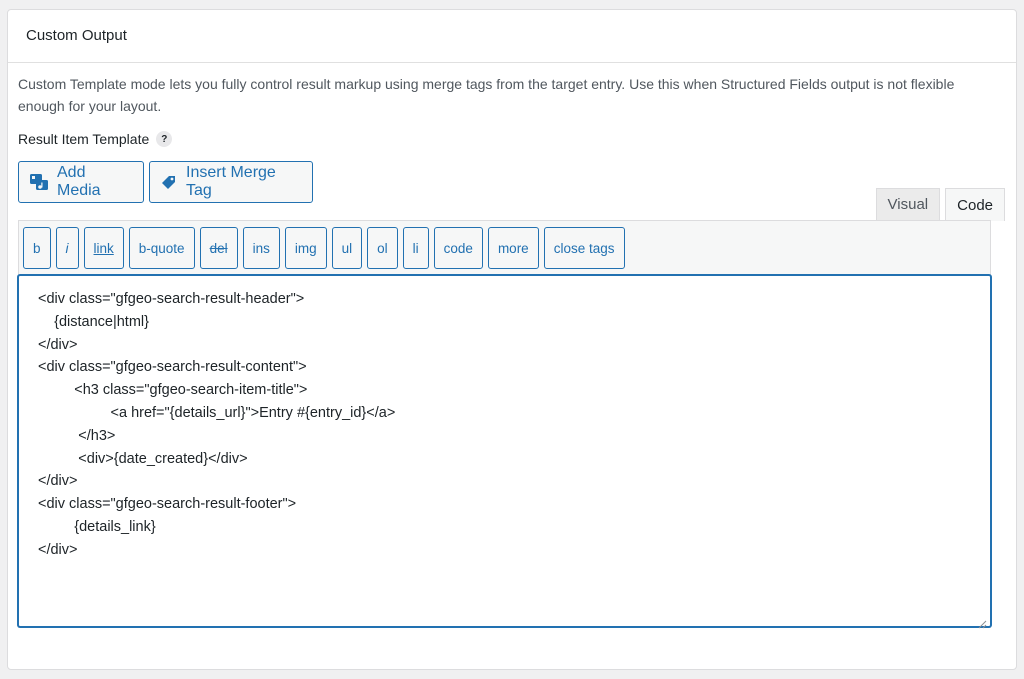 The height and width of the screenshot is (679, 1024). Describe the element at coordinates (169, 182) in the screenshot. I see `tag-icon` at that location.